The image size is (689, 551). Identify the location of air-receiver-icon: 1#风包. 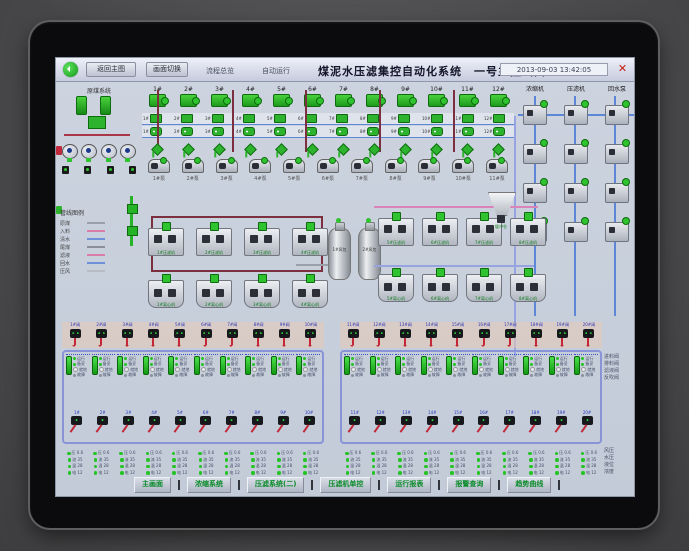
(339, 249).